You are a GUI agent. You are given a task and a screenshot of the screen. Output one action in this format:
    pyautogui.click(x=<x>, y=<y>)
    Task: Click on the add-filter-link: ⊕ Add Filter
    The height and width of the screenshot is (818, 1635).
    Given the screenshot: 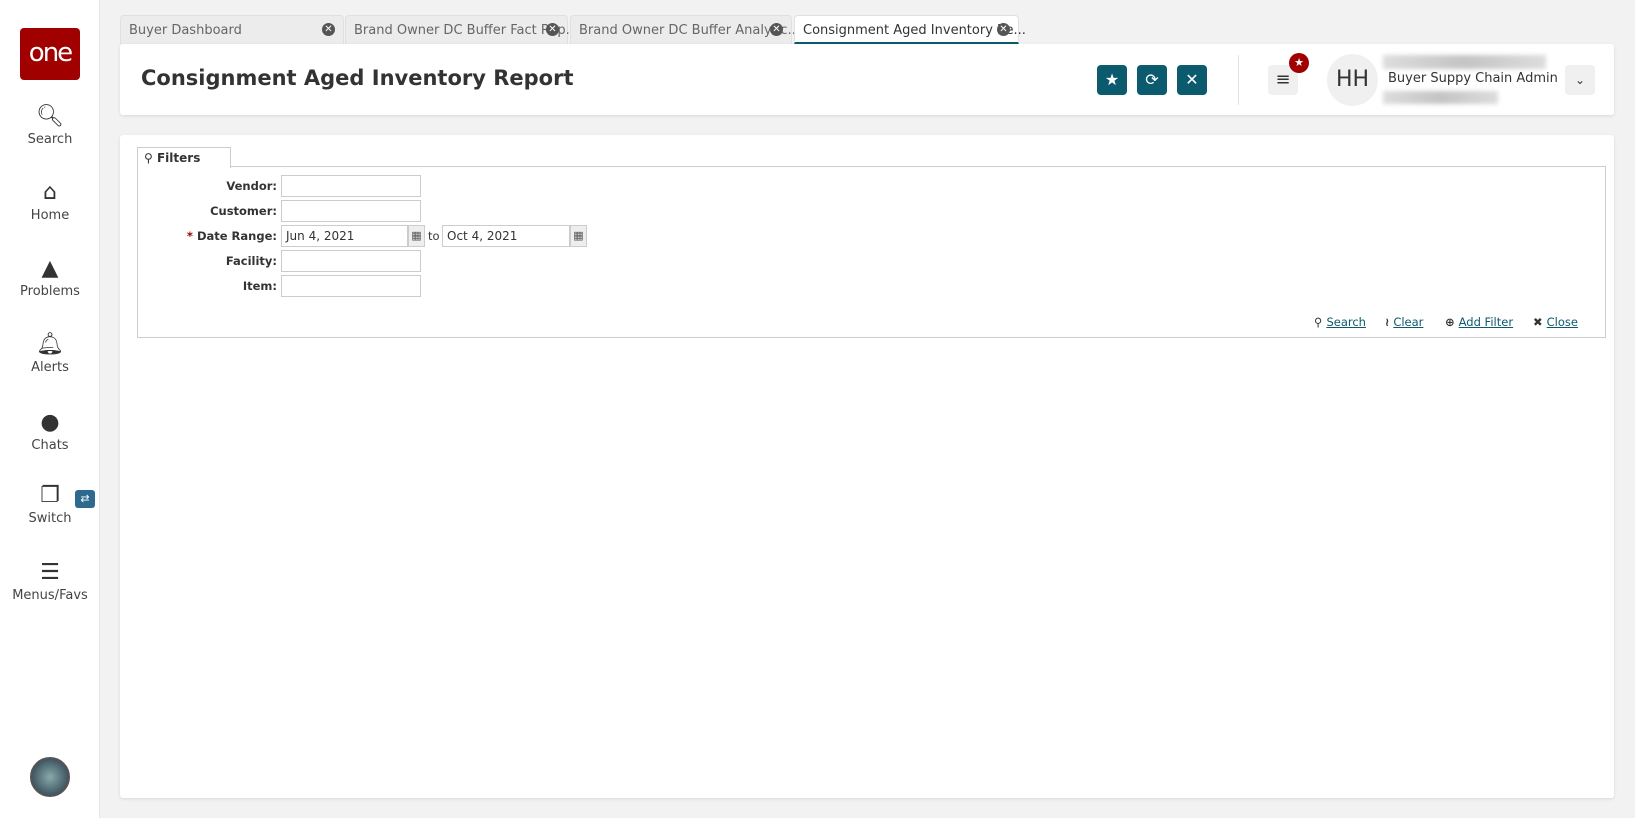 What is the action you would take?
    pyautogui.click(x=1479, y=322)
    